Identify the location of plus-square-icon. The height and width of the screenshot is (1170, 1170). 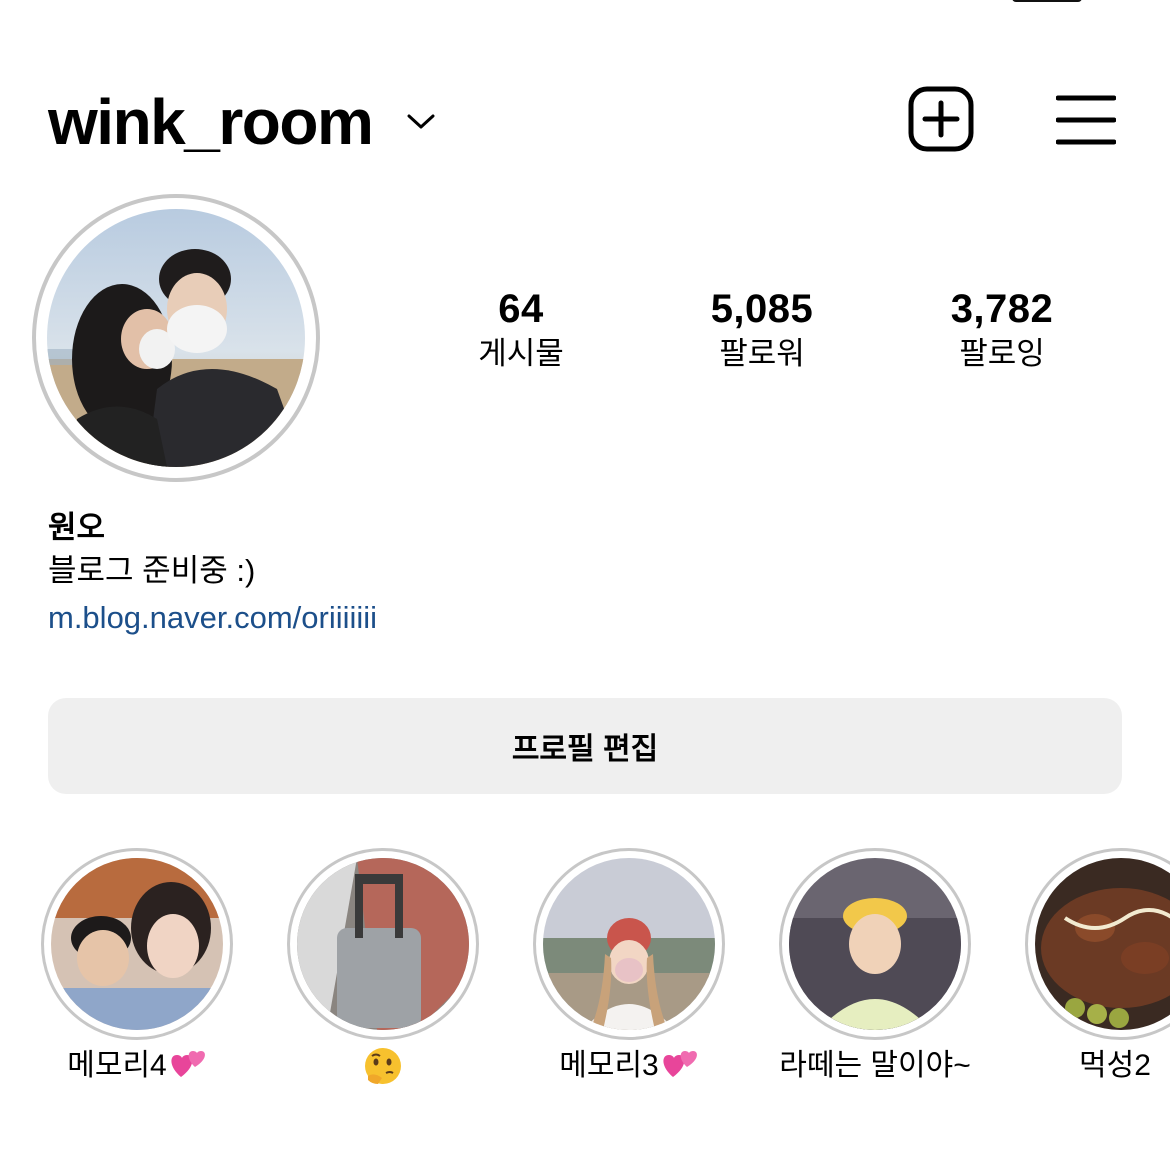
(941, 119).